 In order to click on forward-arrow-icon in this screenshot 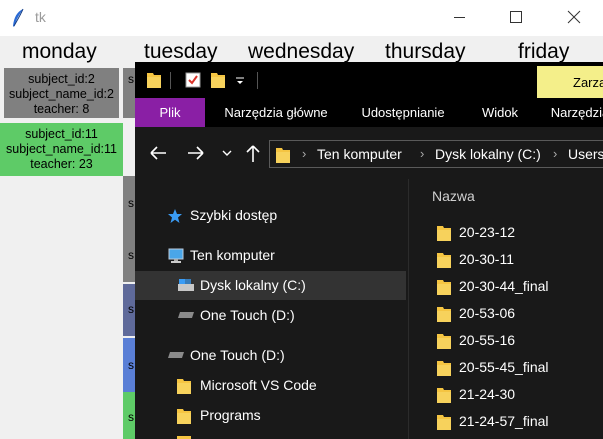, I will do `click(196, 153)`.